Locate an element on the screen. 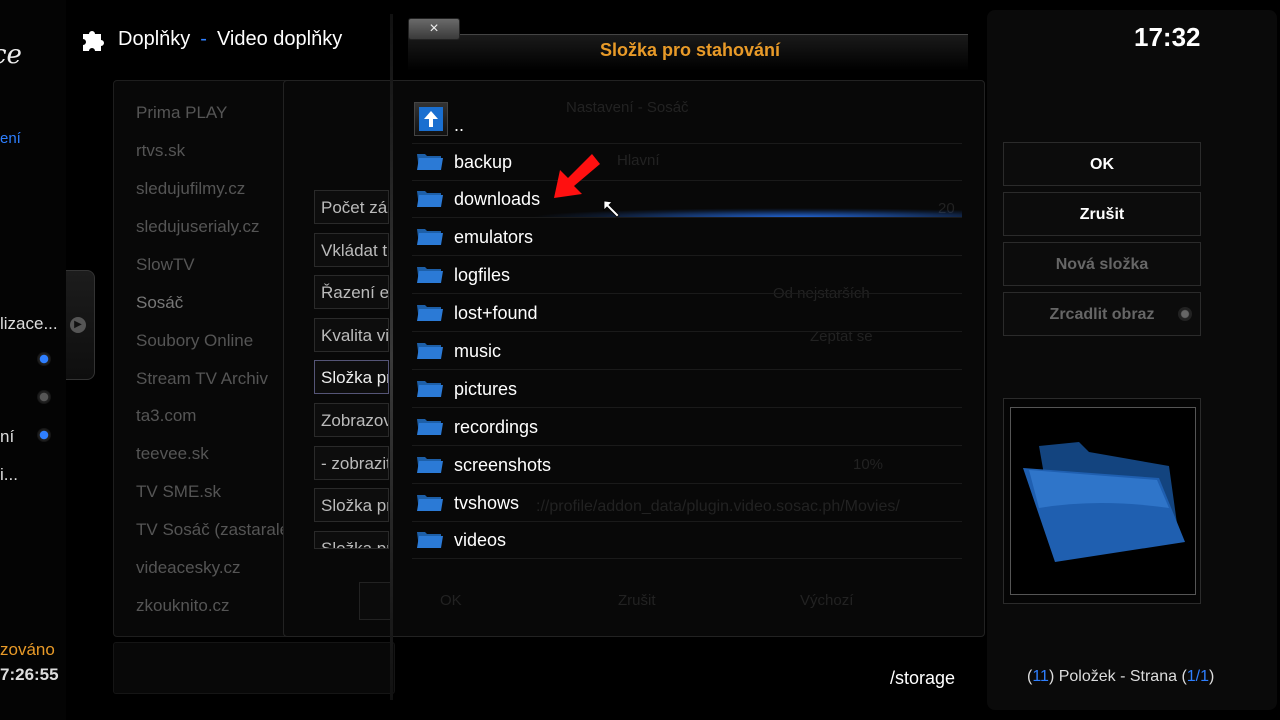 The height and width of the screenshot is (720, 1280). folder-label: pictures is located at coordinates (486, 389).